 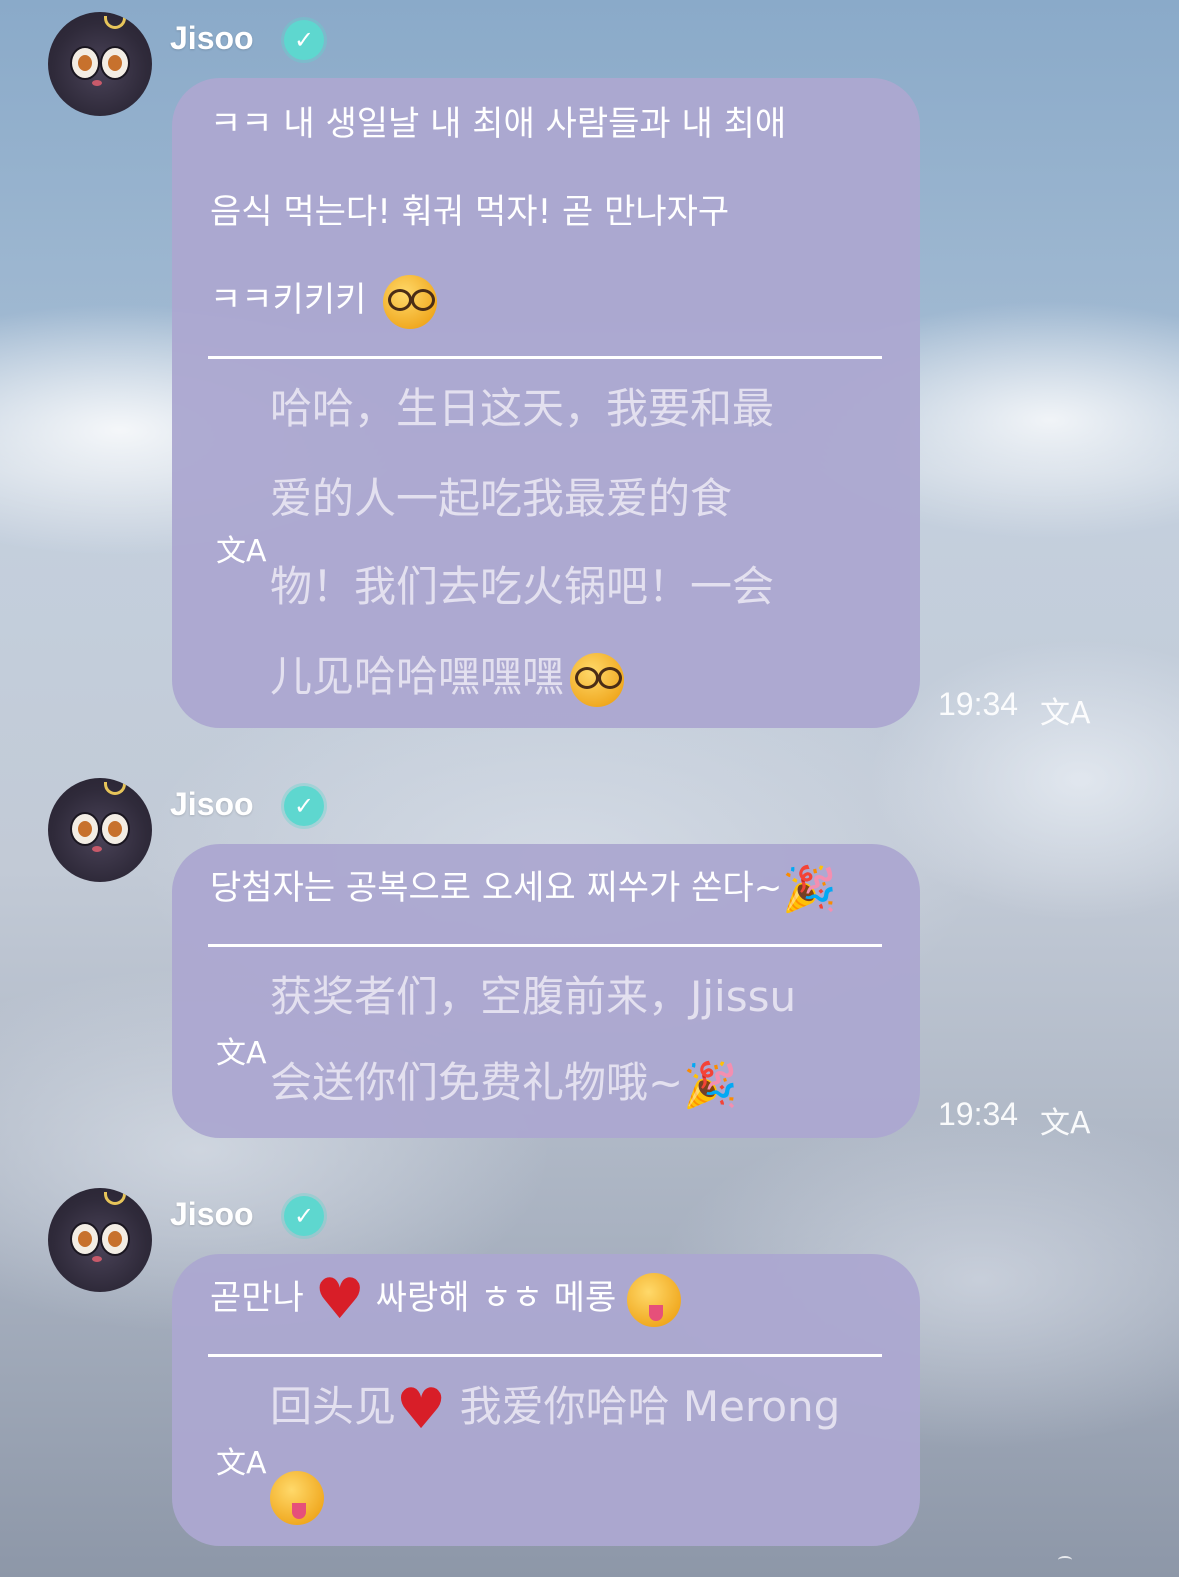 What do you see at coordinates (498, 124) in the screenshot?
I see `korean-line: ㅋㅋ 내 생일날 내 최애 사람들과 내 최애` at bounding box center [498, 124].